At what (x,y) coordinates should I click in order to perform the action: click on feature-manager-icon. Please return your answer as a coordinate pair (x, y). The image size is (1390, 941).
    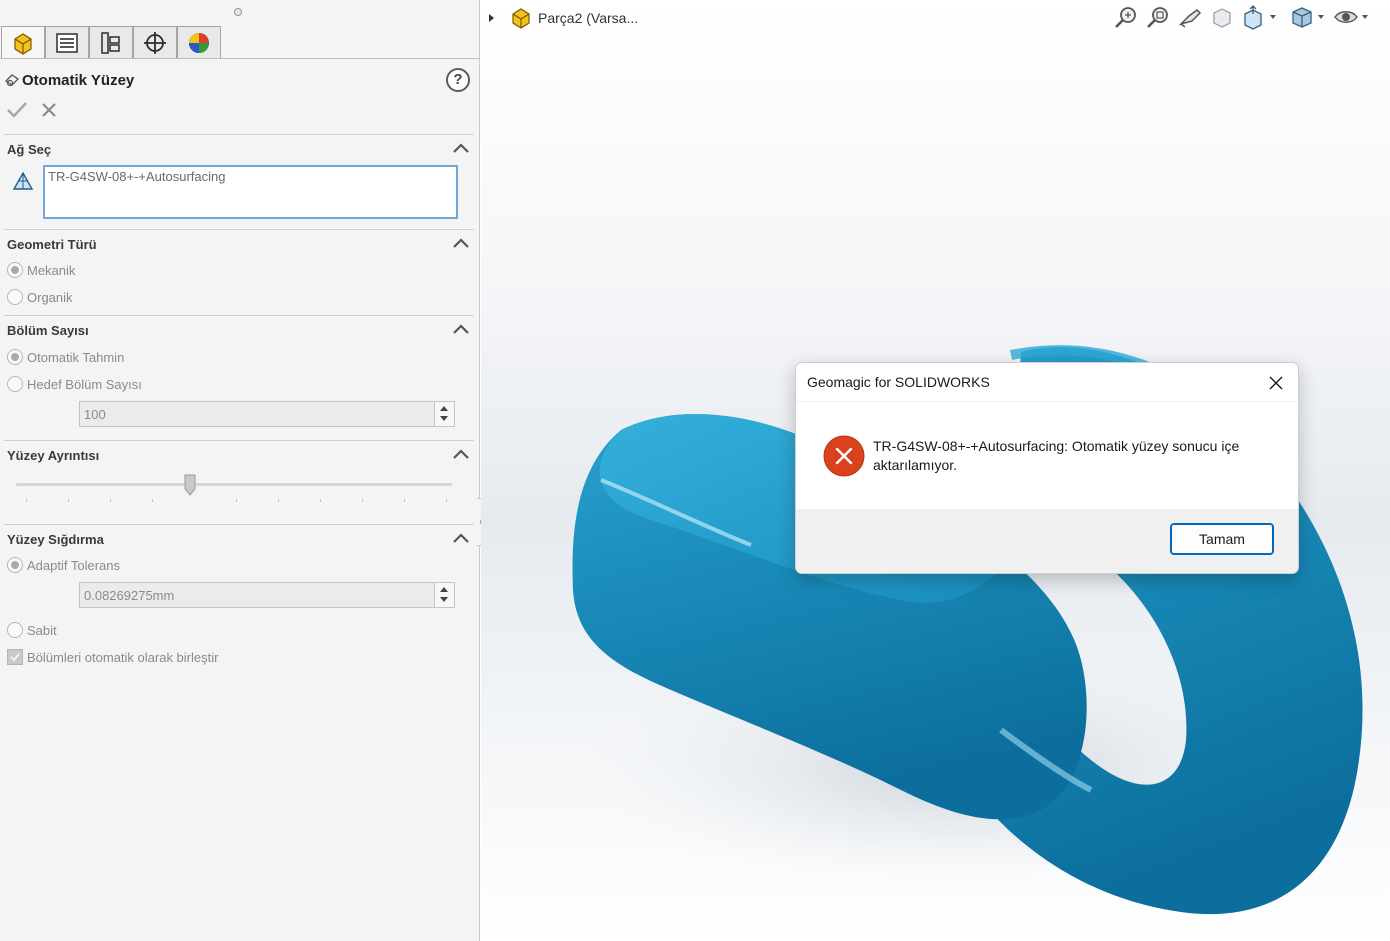
    Looking at the image, I should click on (23, 43).